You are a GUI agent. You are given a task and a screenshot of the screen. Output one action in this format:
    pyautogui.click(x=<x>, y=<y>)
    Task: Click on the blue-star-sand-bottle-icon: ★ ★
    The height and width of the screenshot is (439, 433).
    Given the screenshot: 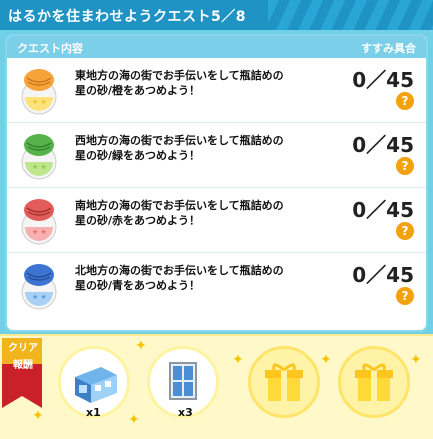 What is the action you would take?
    pyautogui.click(x=39, y=287)
    